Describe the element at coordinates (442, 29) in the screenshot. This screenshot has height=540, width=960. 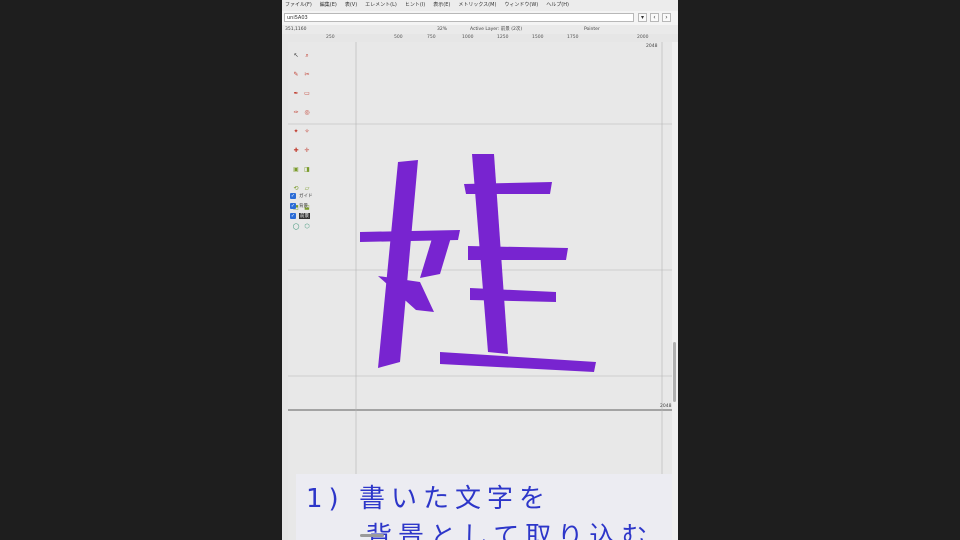
I see `zoom-level: 32%` at that location.